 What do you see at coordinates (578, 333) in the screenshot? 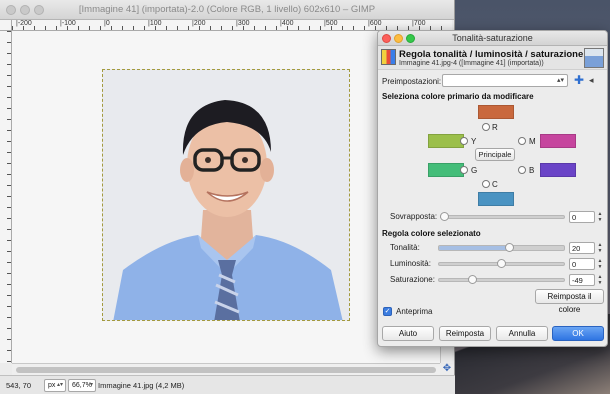
I see `ok-button: OK` at bounding box center [578, 333].